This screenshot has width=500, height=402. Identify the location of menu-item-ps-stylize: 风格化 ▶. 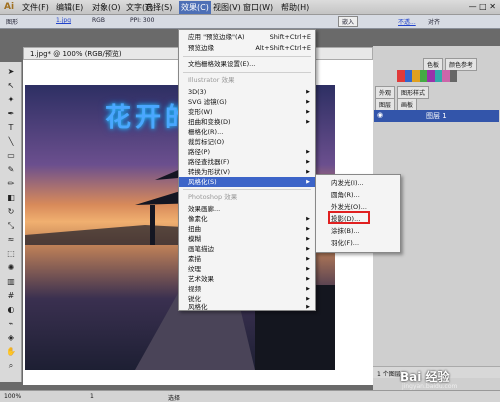
(247, 306).